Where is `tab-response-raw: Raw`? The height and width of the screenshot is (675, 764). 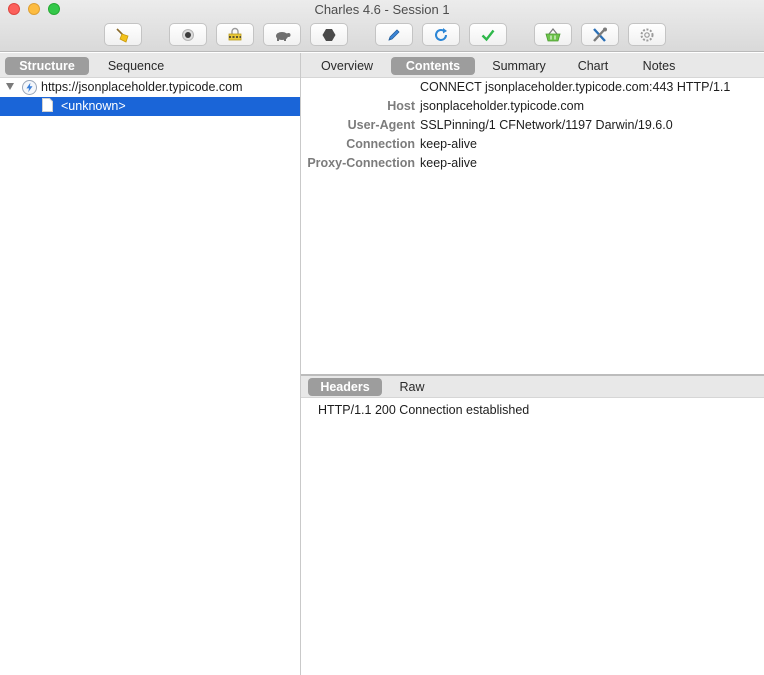 tab-response-raw: Raw is located at coordinates (412, 387).